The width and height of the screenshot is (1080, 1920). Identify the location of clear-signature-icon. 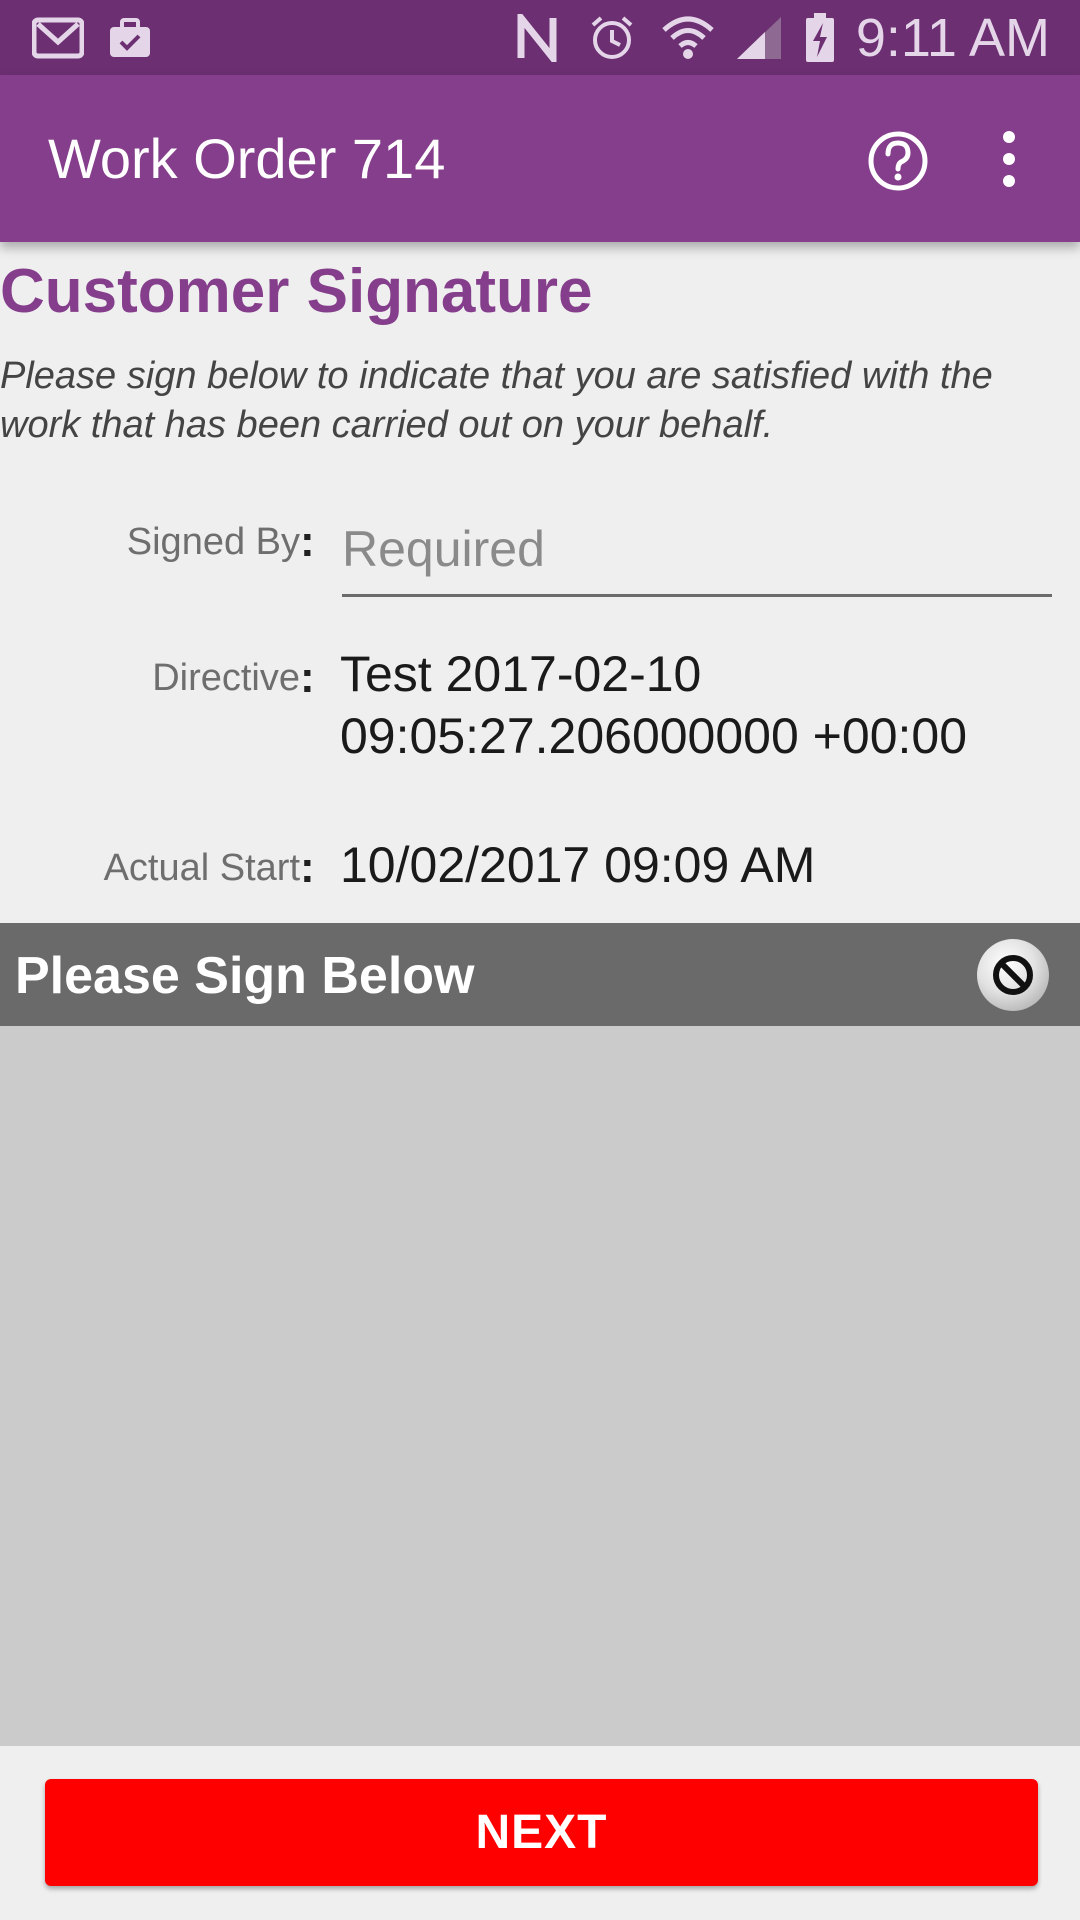
(1013, 975).